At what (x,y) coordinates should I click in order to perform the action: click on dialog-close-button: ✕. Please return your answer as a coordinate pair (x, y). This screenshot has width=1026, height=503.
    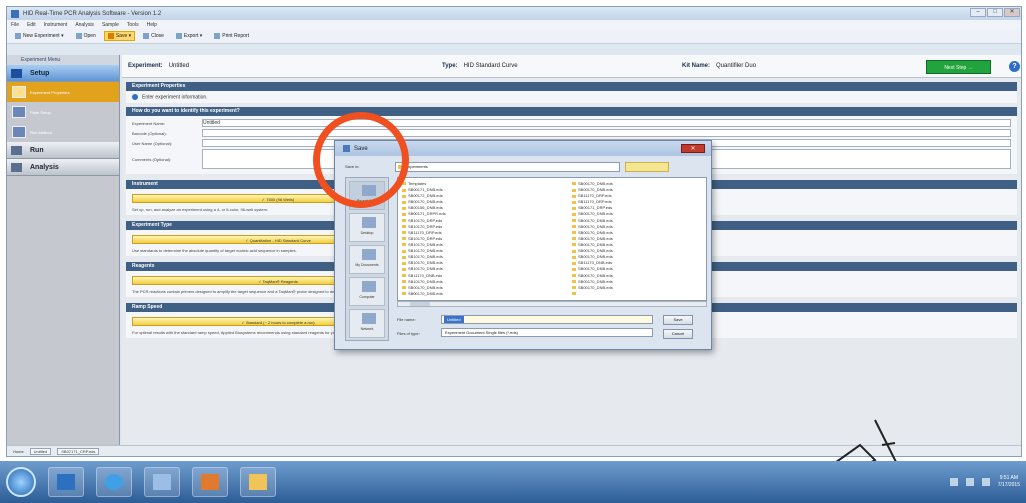
    Looking at the image, I should click on (693, 148).